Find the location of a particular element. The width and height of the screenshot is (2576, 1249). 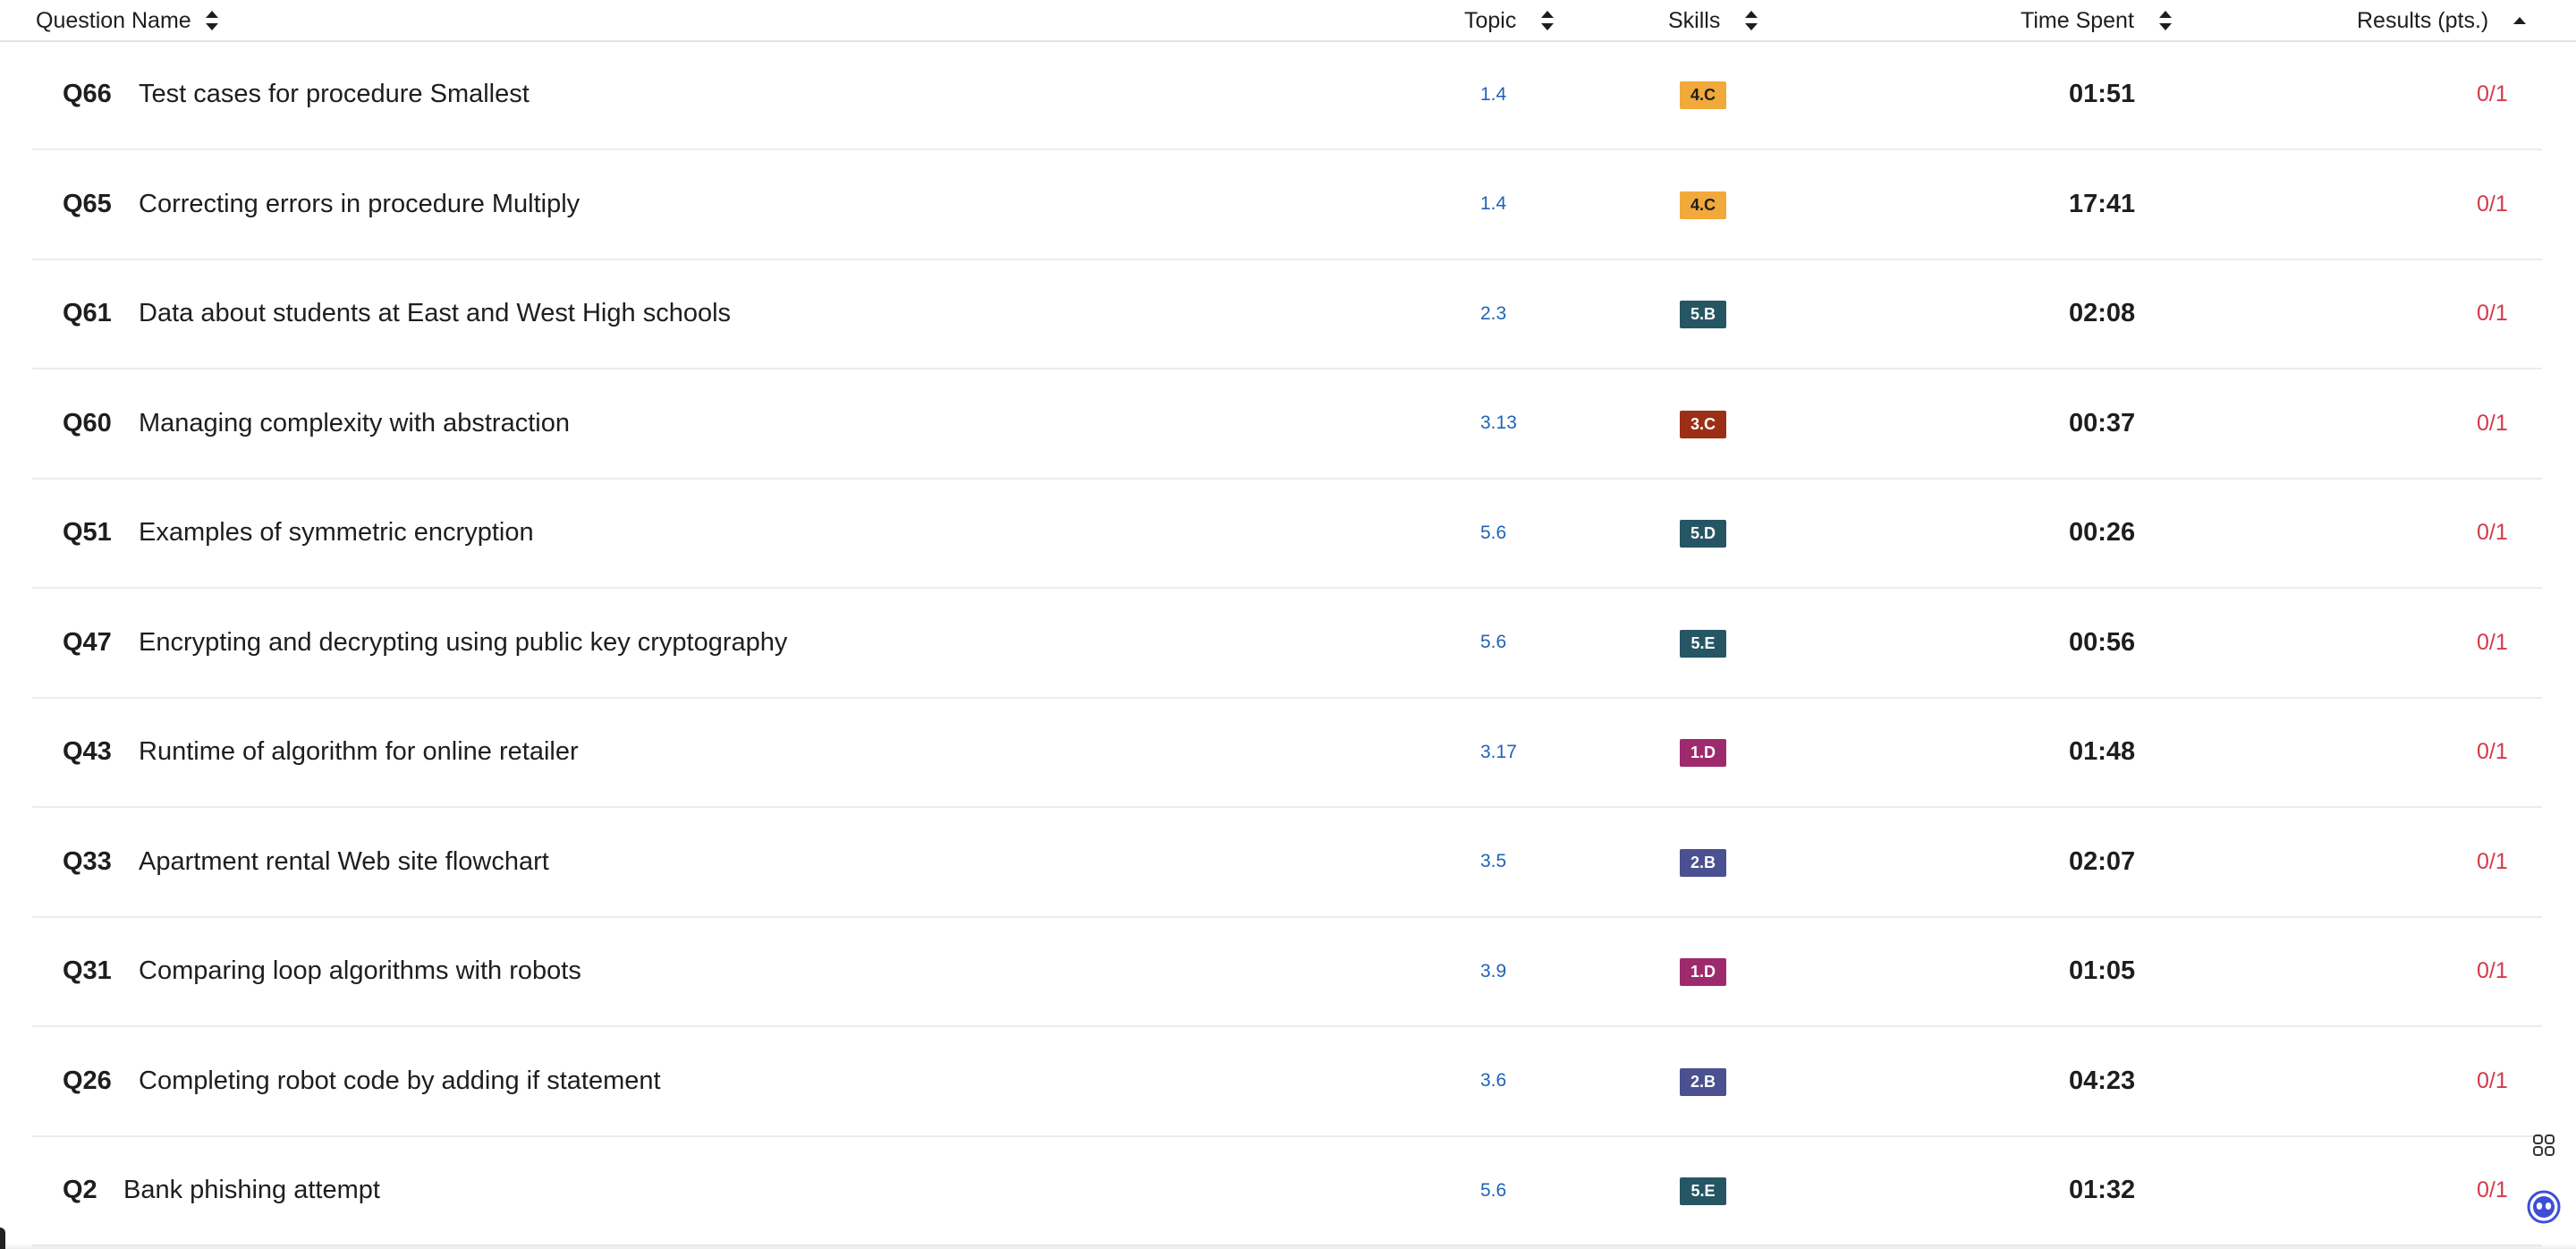

topic-link: 3.13 is located at coordinates (1498, 424).